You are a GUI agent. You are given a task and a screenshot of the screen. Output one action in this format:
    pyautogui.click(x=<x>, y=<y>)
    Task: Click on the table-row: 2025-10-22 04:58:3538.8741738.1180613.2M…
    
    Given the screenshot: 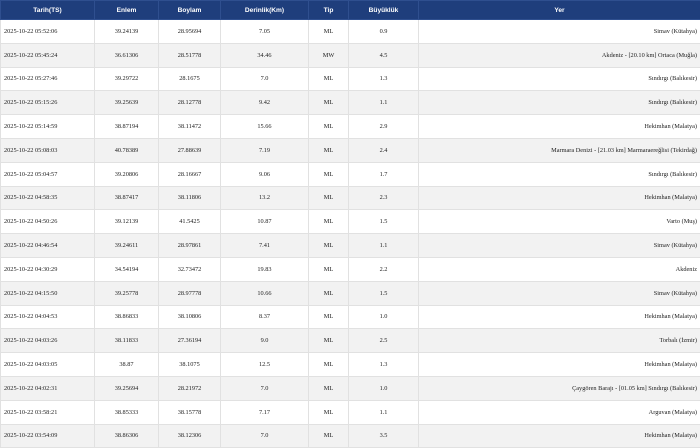 What is the action you would take?
    pyautogui.click(x=350, y=198)
    